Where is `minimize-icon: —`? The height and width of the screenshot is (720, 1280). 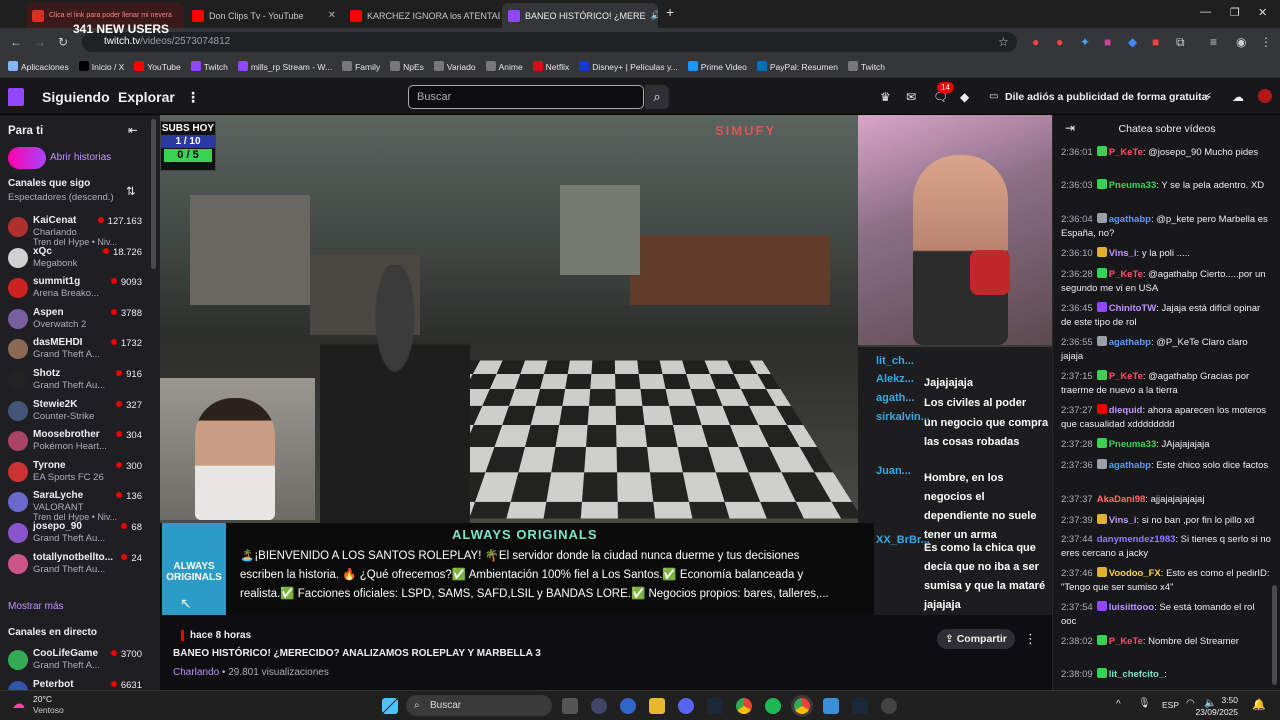
minimize-icon: — is located at coordinates (1205, 12).